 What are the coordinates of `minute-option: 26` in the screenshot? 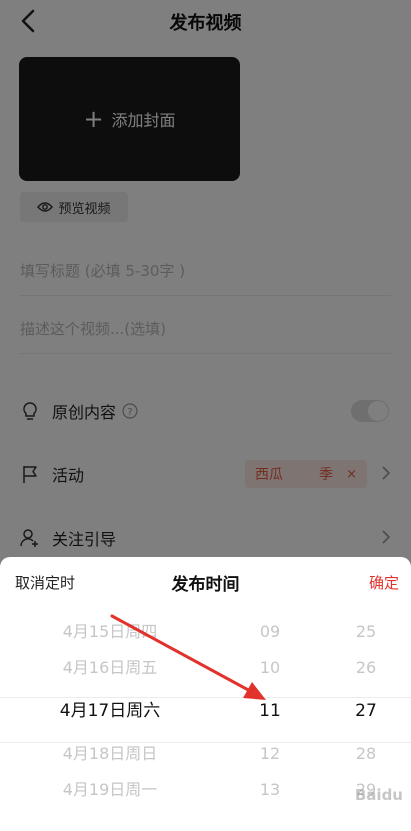 It's located at (366, 668).